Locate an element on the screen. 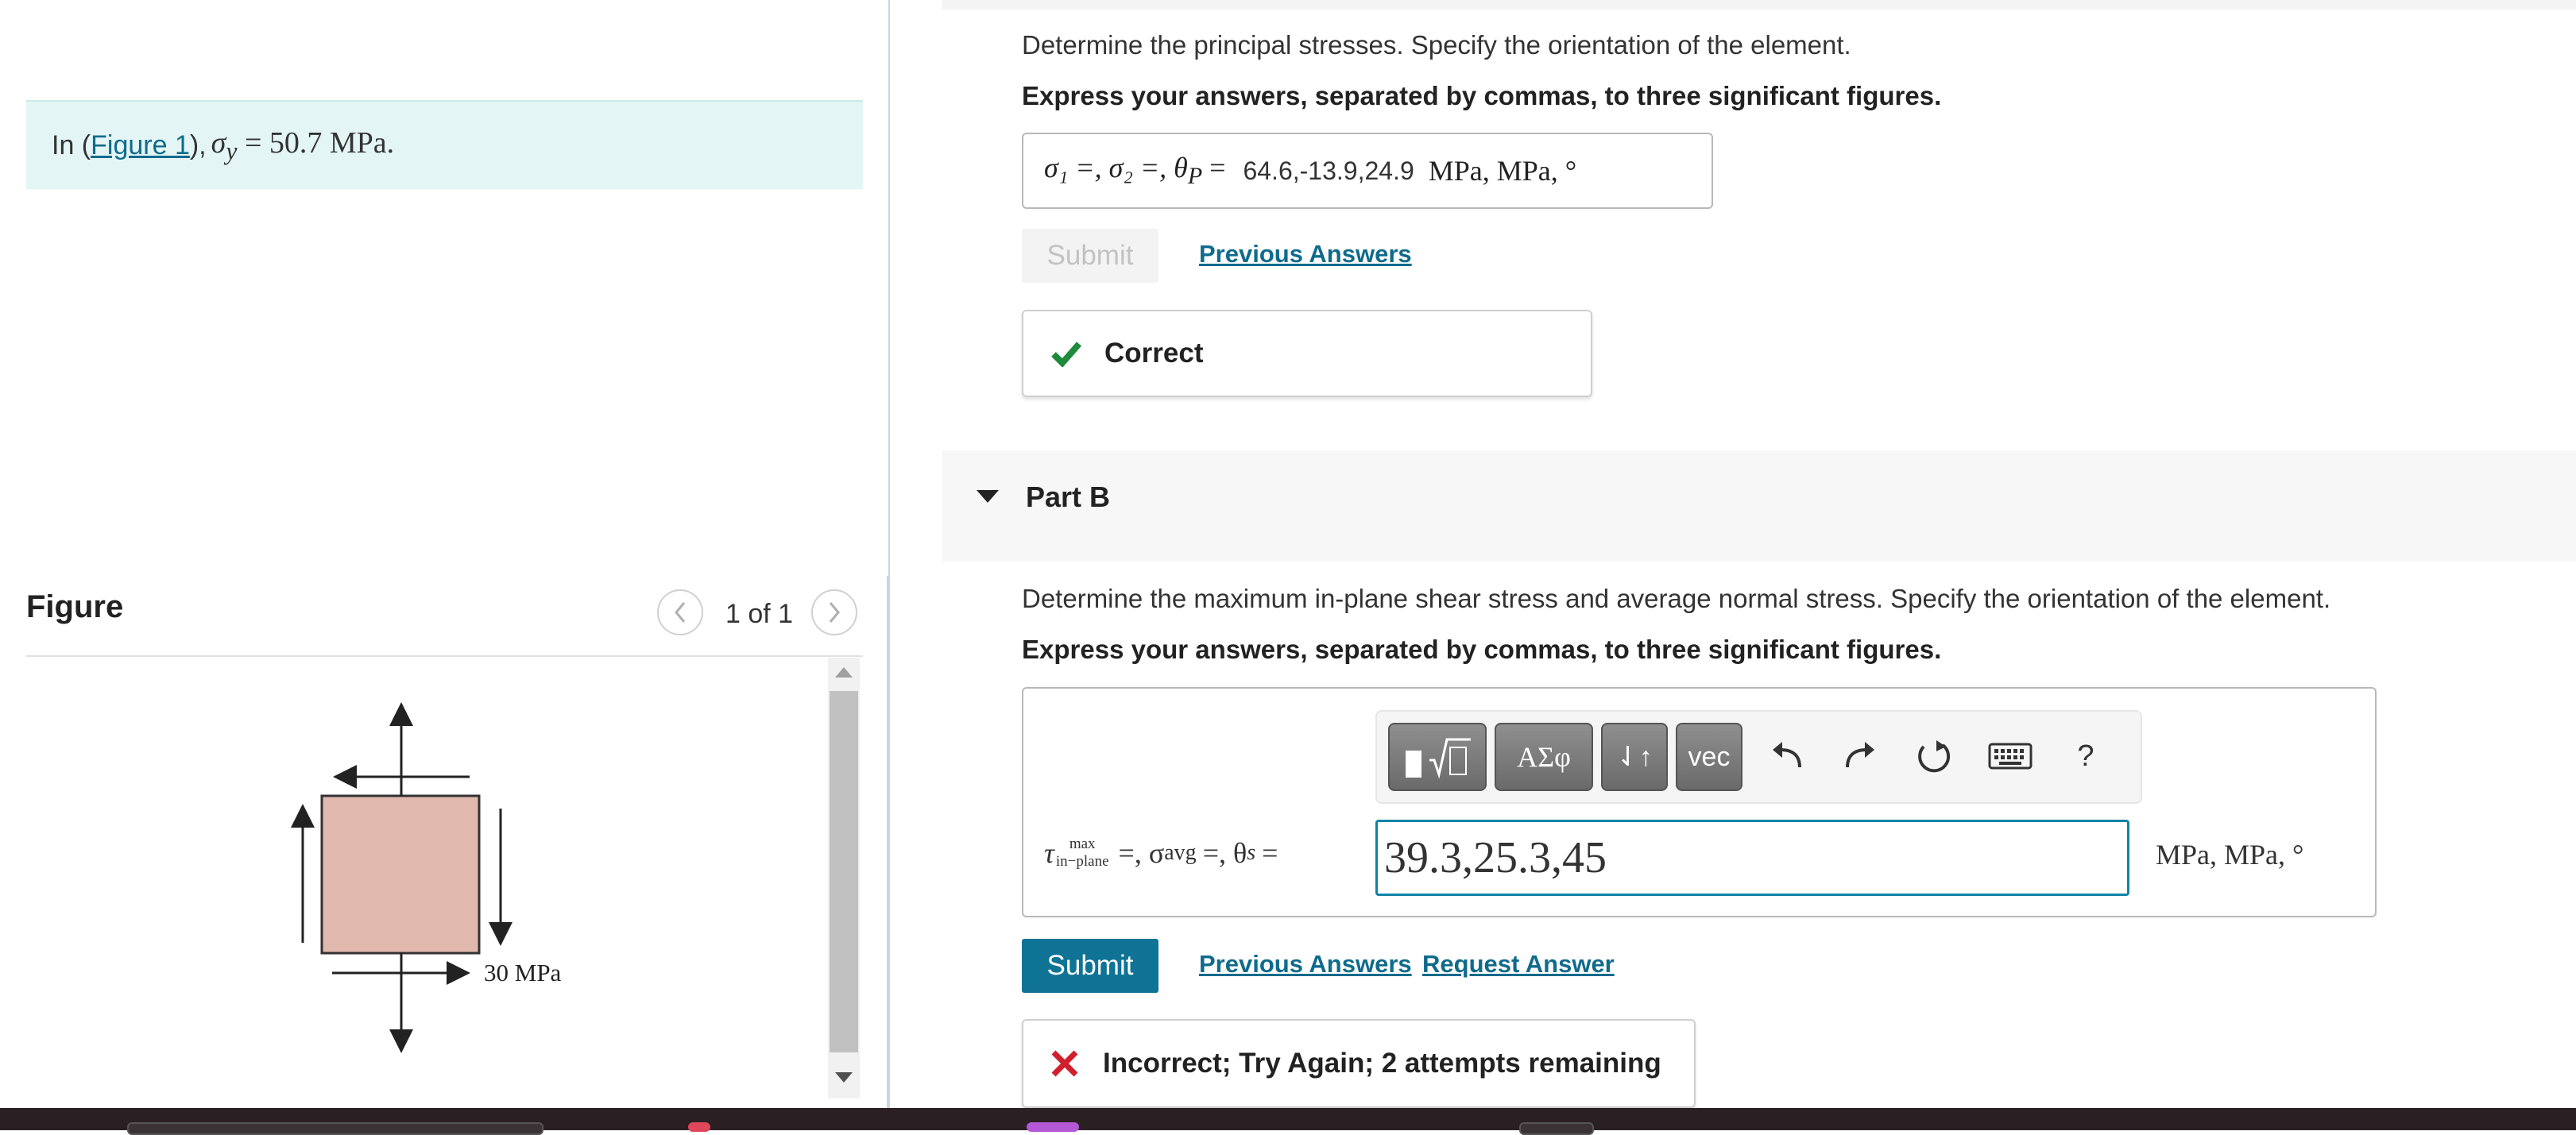 This screenshot has width=2576, height=1135. part-a-label-sub: P is located at coordinates (1195, 176).